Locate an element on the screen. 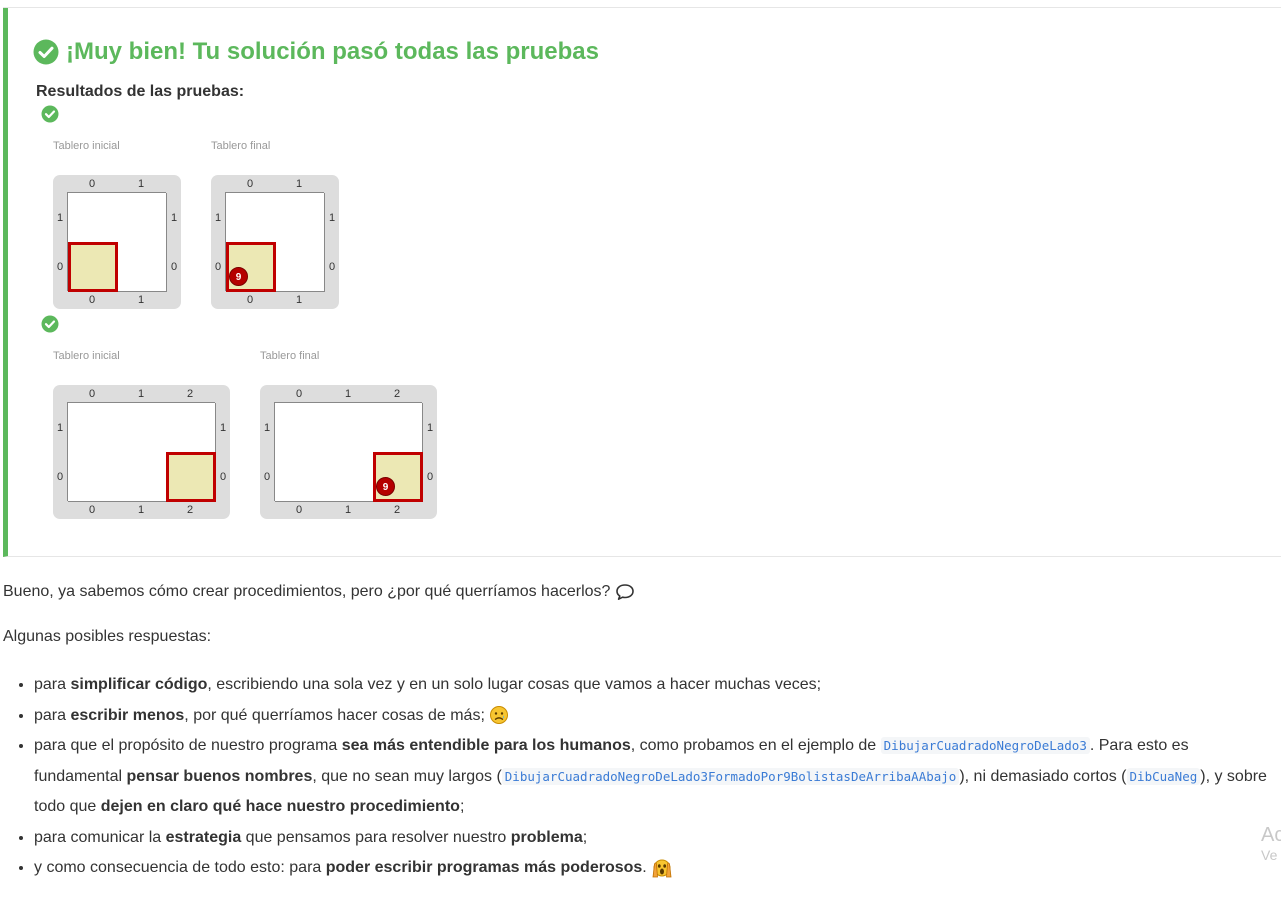 Image resolution: width=1281 pixels, height=901 pixels. list-item-text: y como consecuencia de todo esto: para is located at coordinates (180, 867).